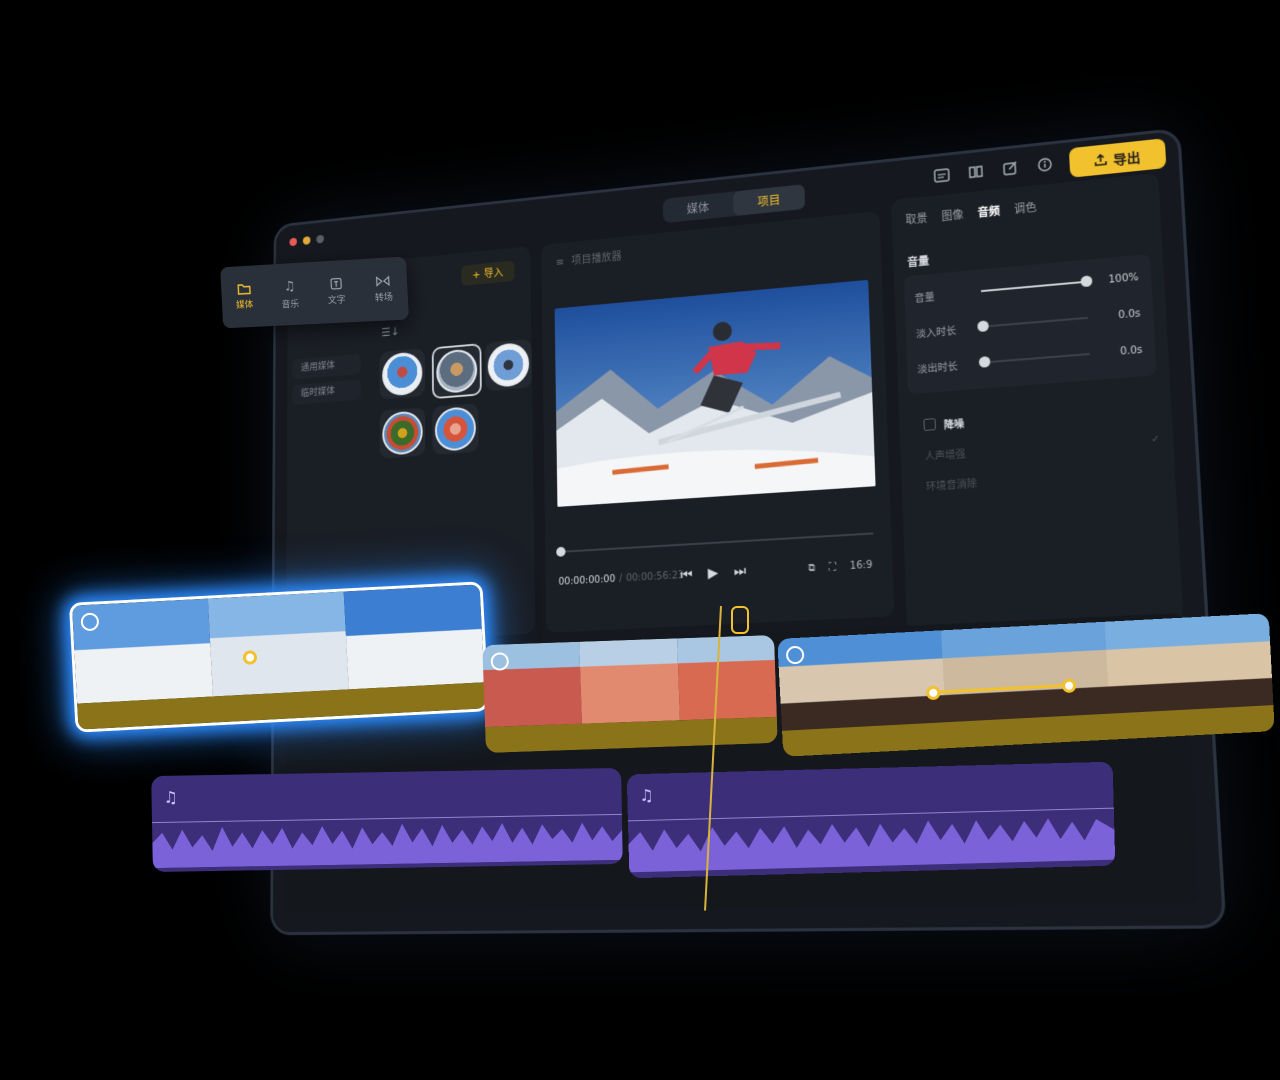 This screenshot has width=1280, height=1080. I want to click on sort-icon: ☰↓, so click(390, 332).